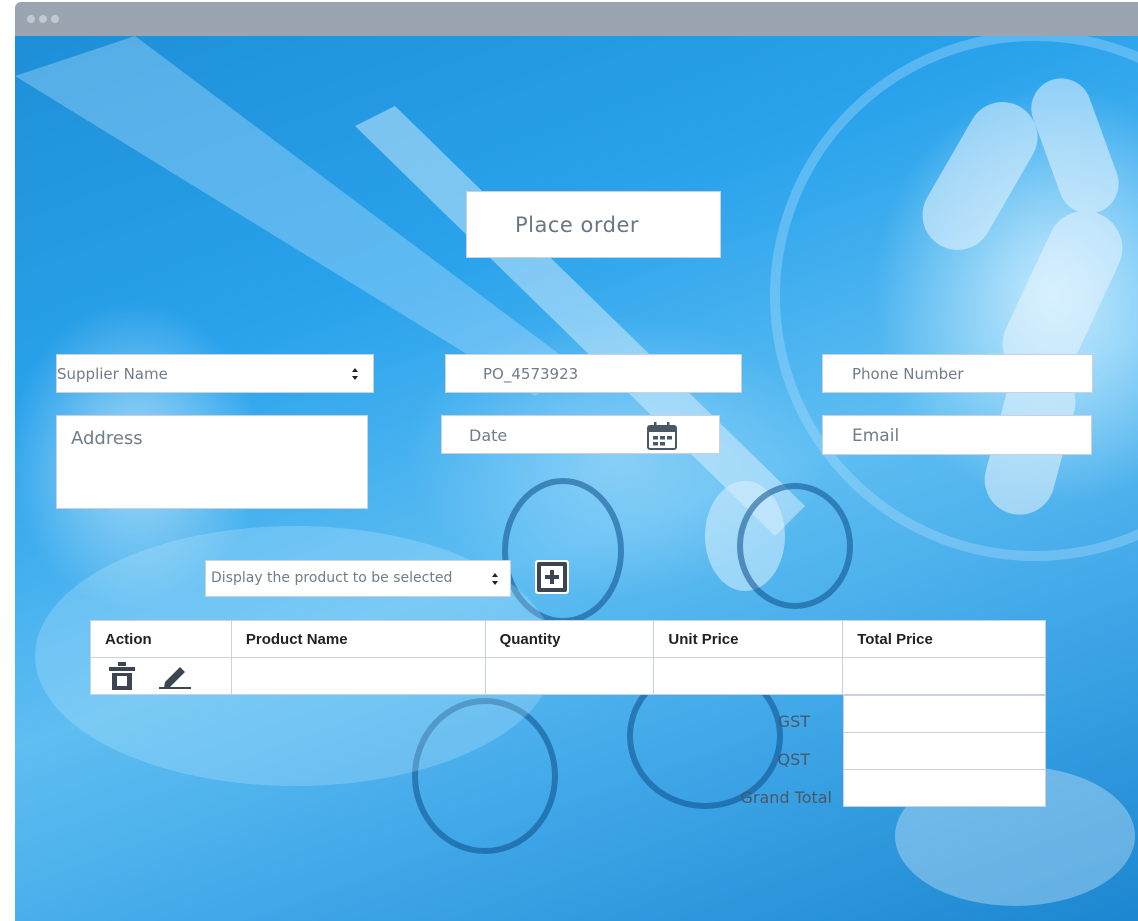 The height and width of the screenshot is (921, 1138). I want to click on supplier-select: Supplier Name, so click(215, 373).